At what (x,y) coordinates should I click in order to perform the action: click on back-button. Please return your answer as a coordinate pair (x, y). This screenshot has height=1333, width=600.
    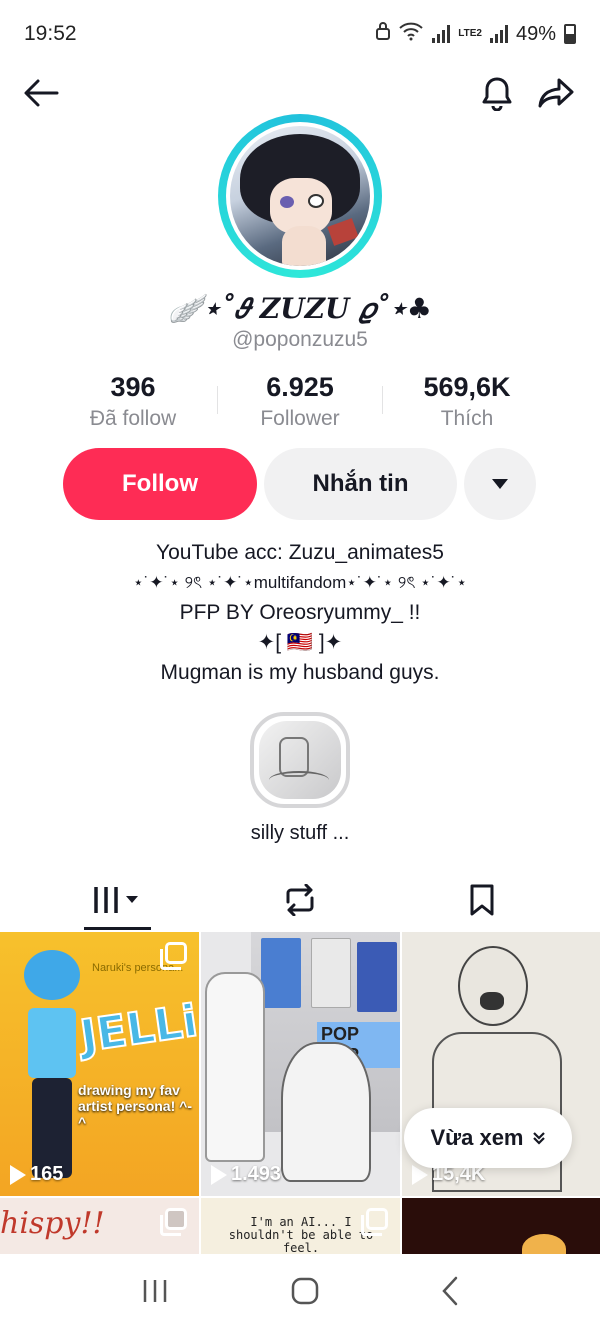
    Looking at the image, I should click on (41, 93).